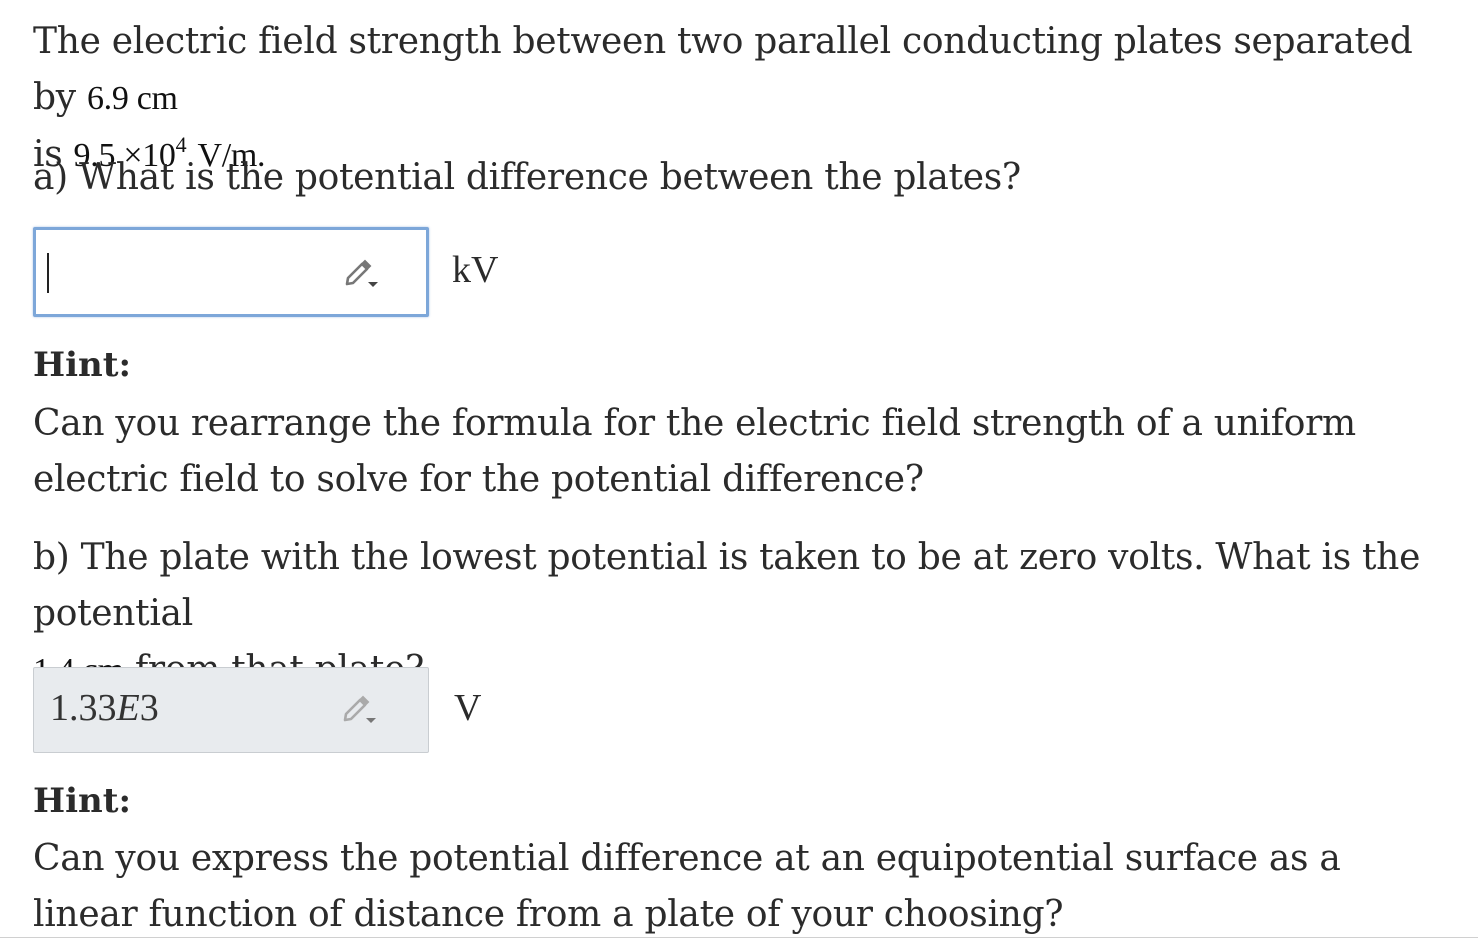  I want to click on answer-b-value: 1.33E3, so click(104, 708).